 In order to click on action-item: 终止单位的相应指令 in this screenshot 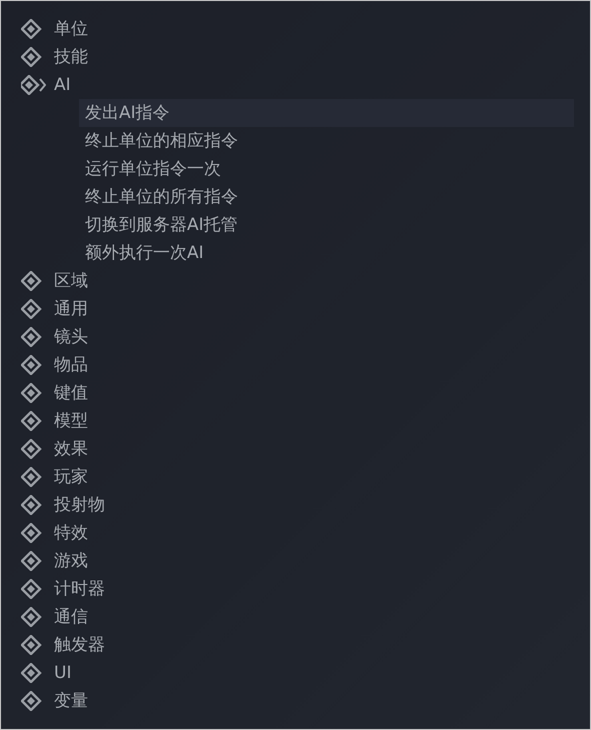, I will do `click(326, 141)`.